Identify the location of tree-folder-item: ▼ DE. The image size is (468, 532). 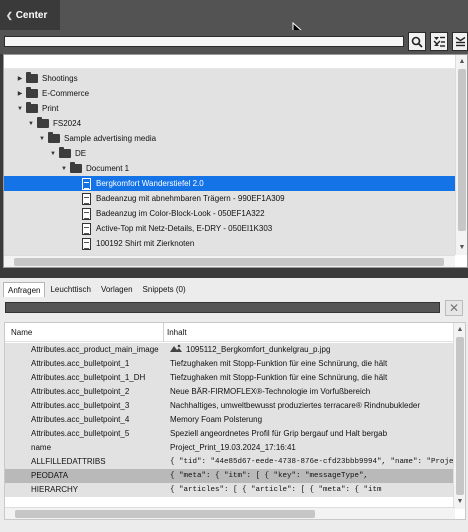
(229, 153).